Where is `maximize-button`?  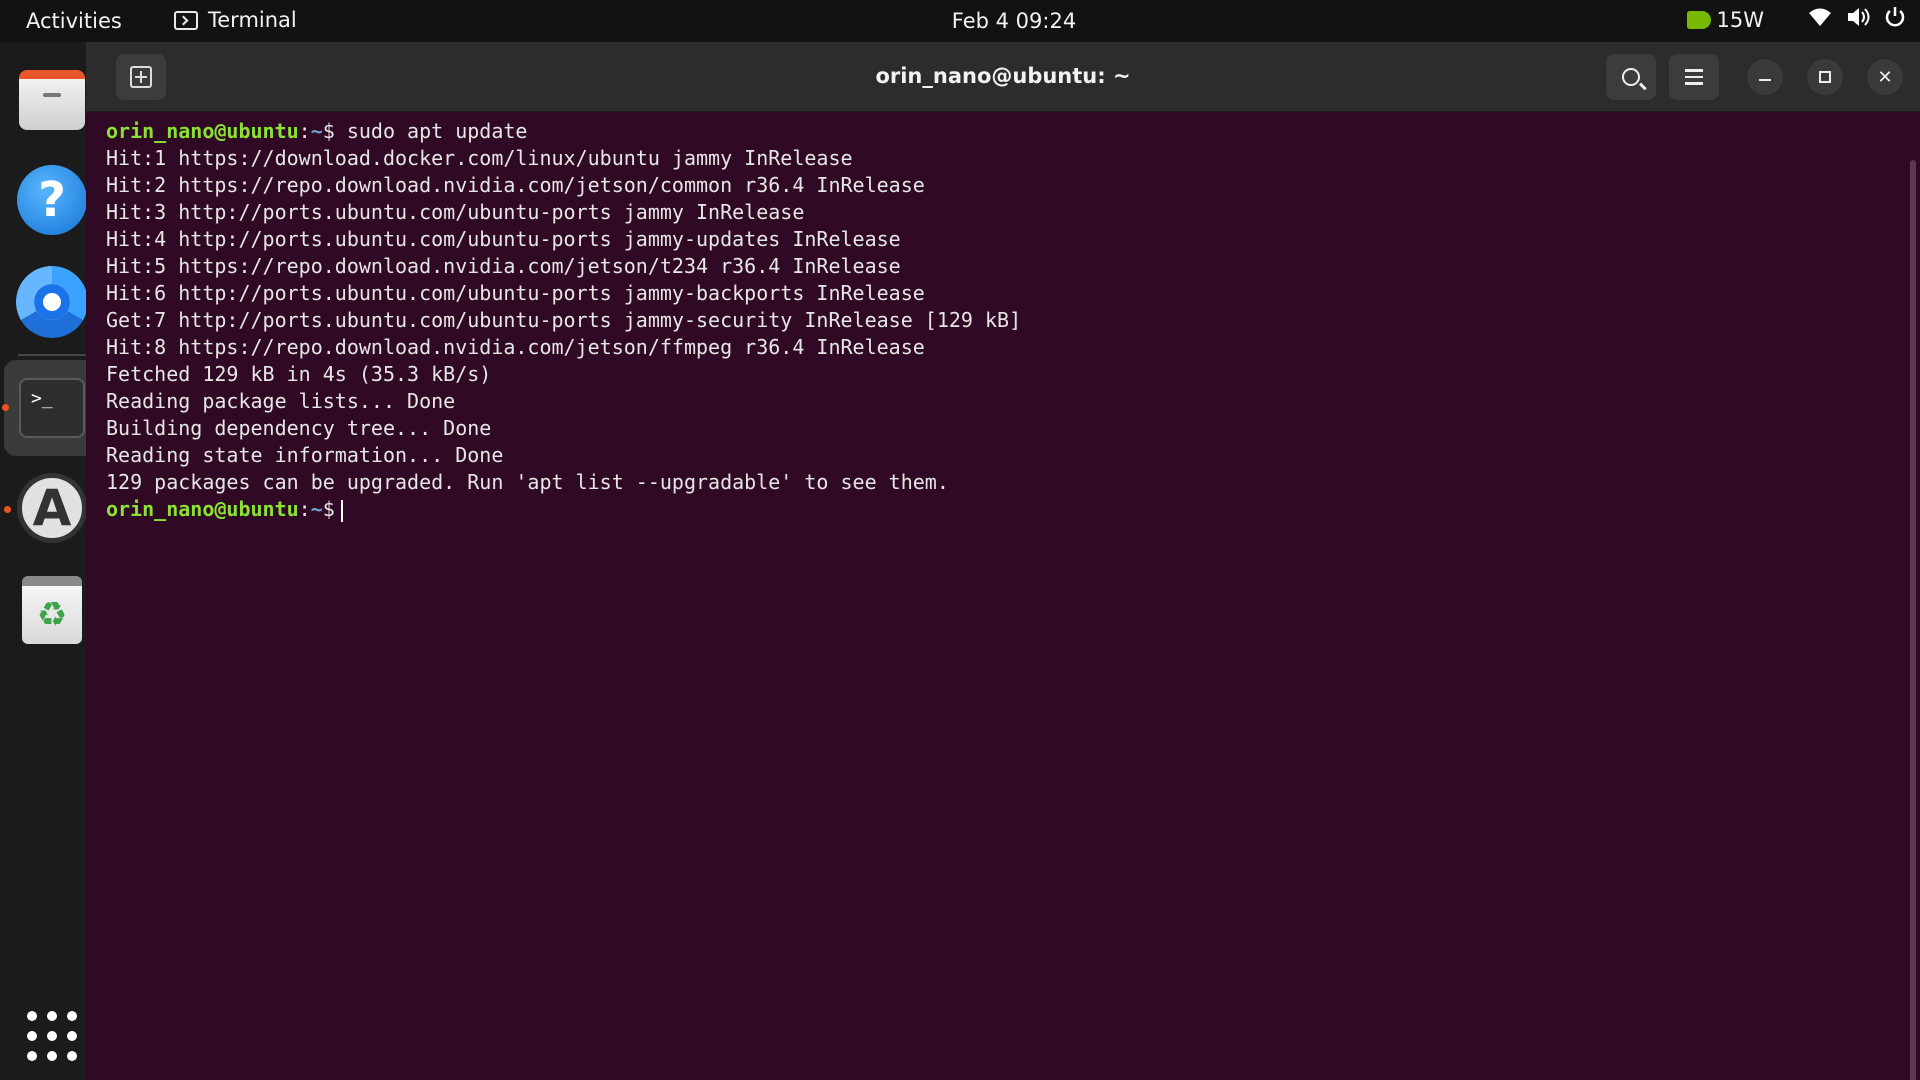 maximize-button is located at coordinates (1825, 77).